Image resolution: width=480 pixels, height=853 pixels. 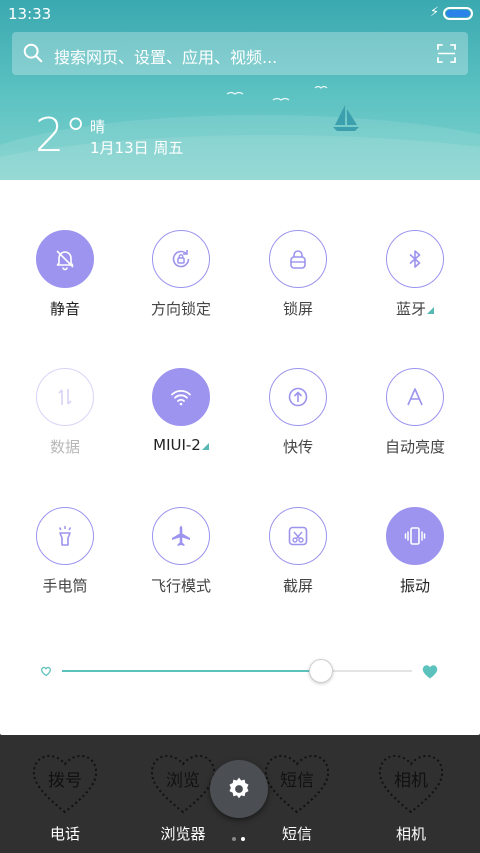 I want to click on tile-airplane-mode: 飞行模式, so click(x=181, y=562).